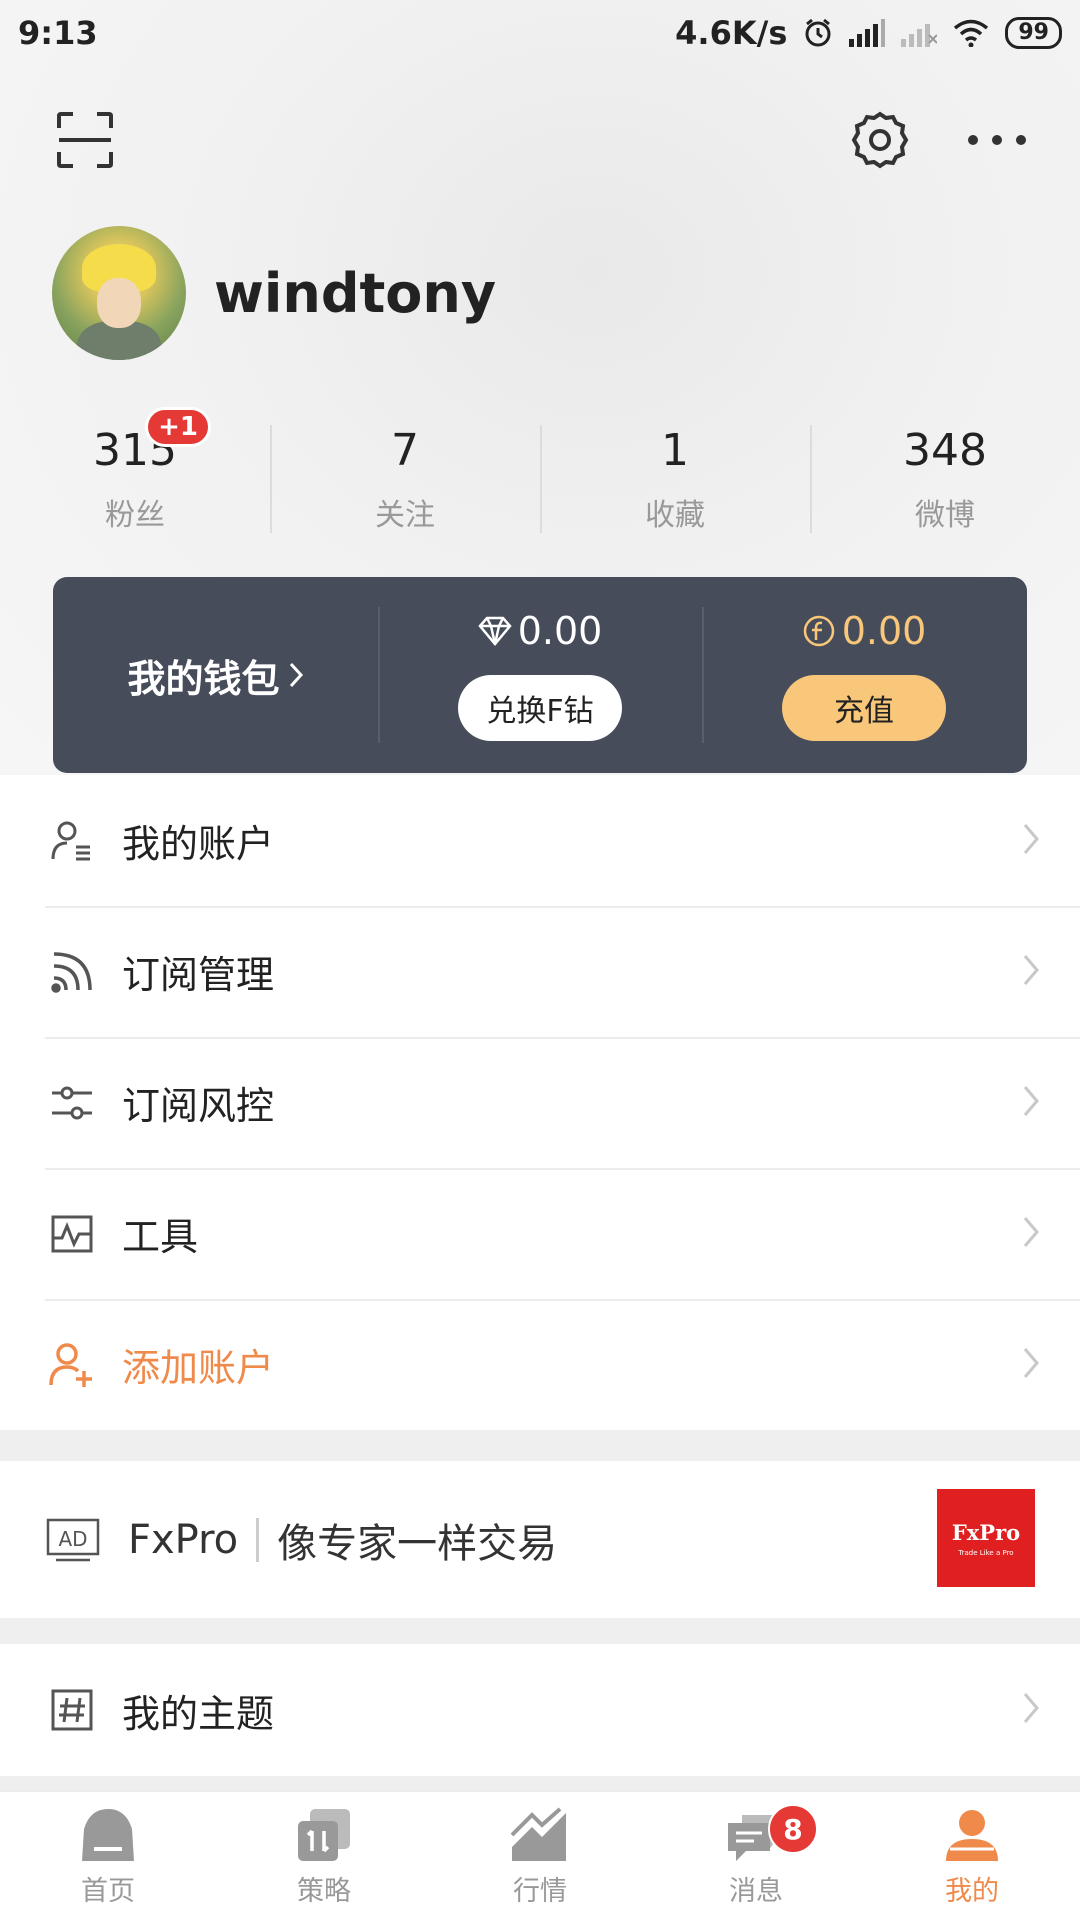 This screenshot has height=1922, width=1080. What do you see at coordinates (405, 477) in the screenshot?
I see `stat-following: 7 关注` at bounding box center [405, 477].